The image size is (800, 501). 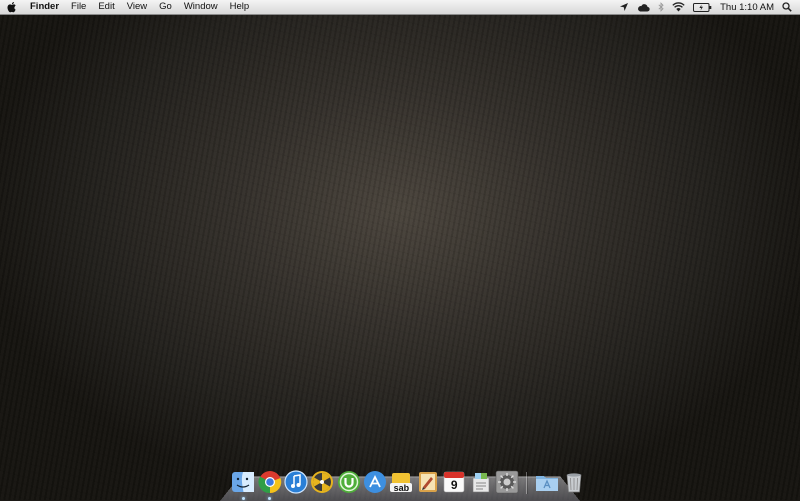 I want to click on menu-file: File, so click(x=78, y=7).